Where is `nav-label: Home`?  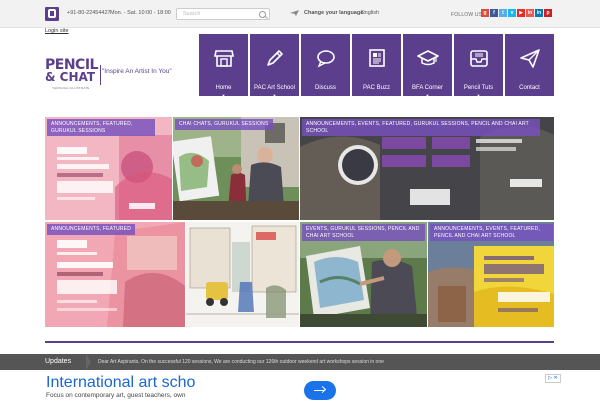 nav-label: Home is located at coordinates (223, 88).